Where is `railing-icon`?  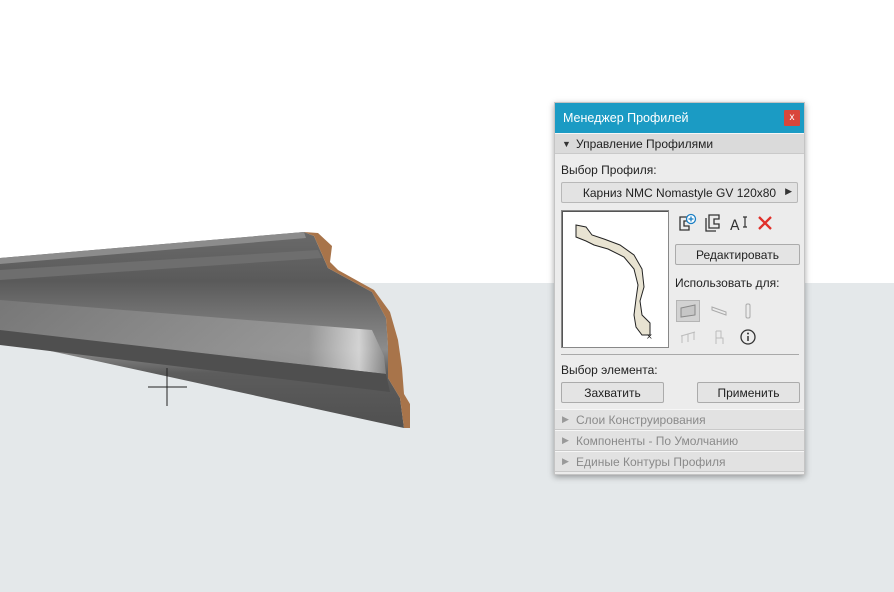 railing-icon is located at coordinates (688, 337).